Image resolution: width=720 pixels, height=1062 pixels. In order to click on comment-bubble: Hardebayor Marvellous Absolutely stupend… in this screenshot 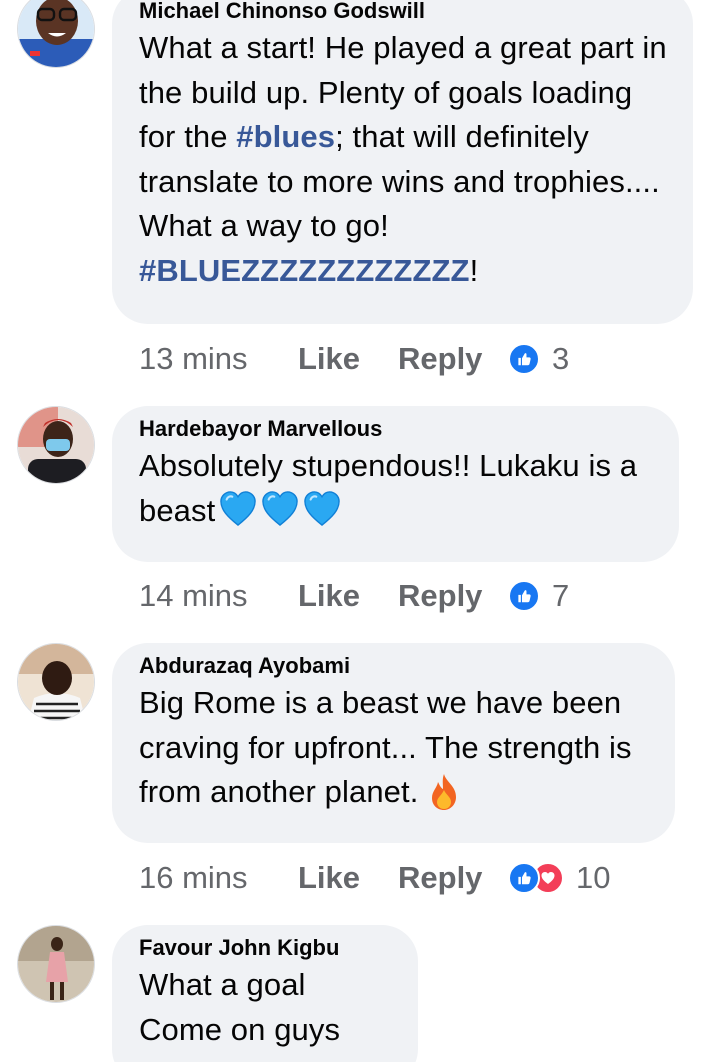, I will do `click(395, 484)`.